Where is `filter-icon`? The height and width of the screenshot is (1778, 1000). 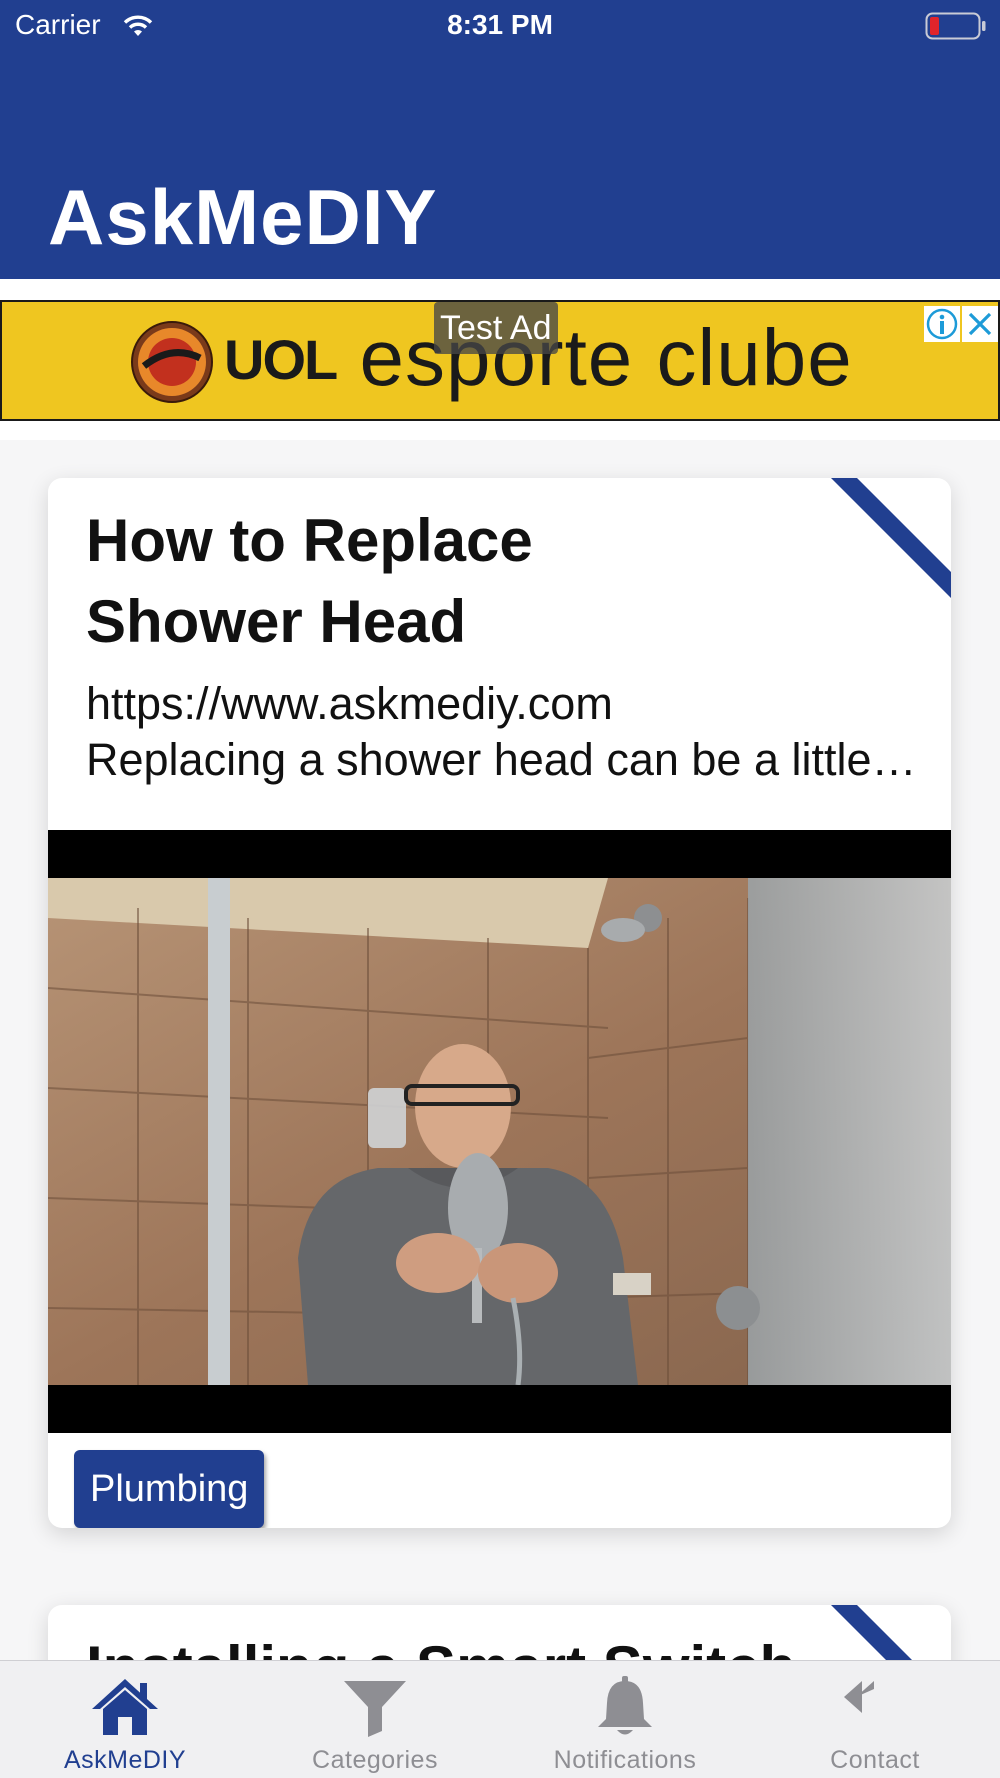
filter-icon is located at coordinates (375, 1709).